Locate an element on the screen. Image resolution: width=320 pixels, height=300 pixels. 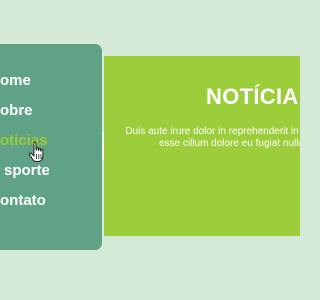
menu-item-suporte: sporte is located at coordinates (27, 175).